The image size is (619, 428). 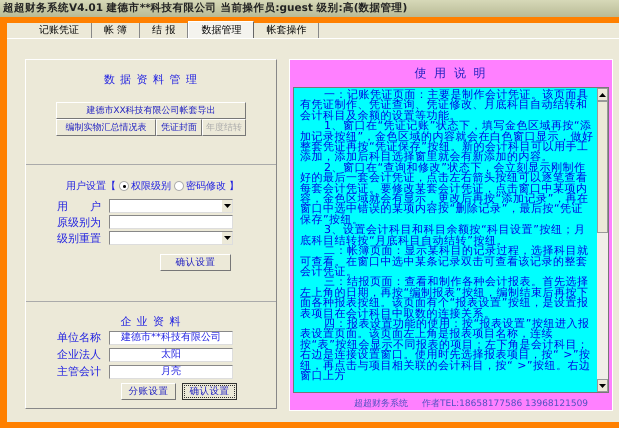 I want to click on scroll-down-icon, so click(x=602, y=385).